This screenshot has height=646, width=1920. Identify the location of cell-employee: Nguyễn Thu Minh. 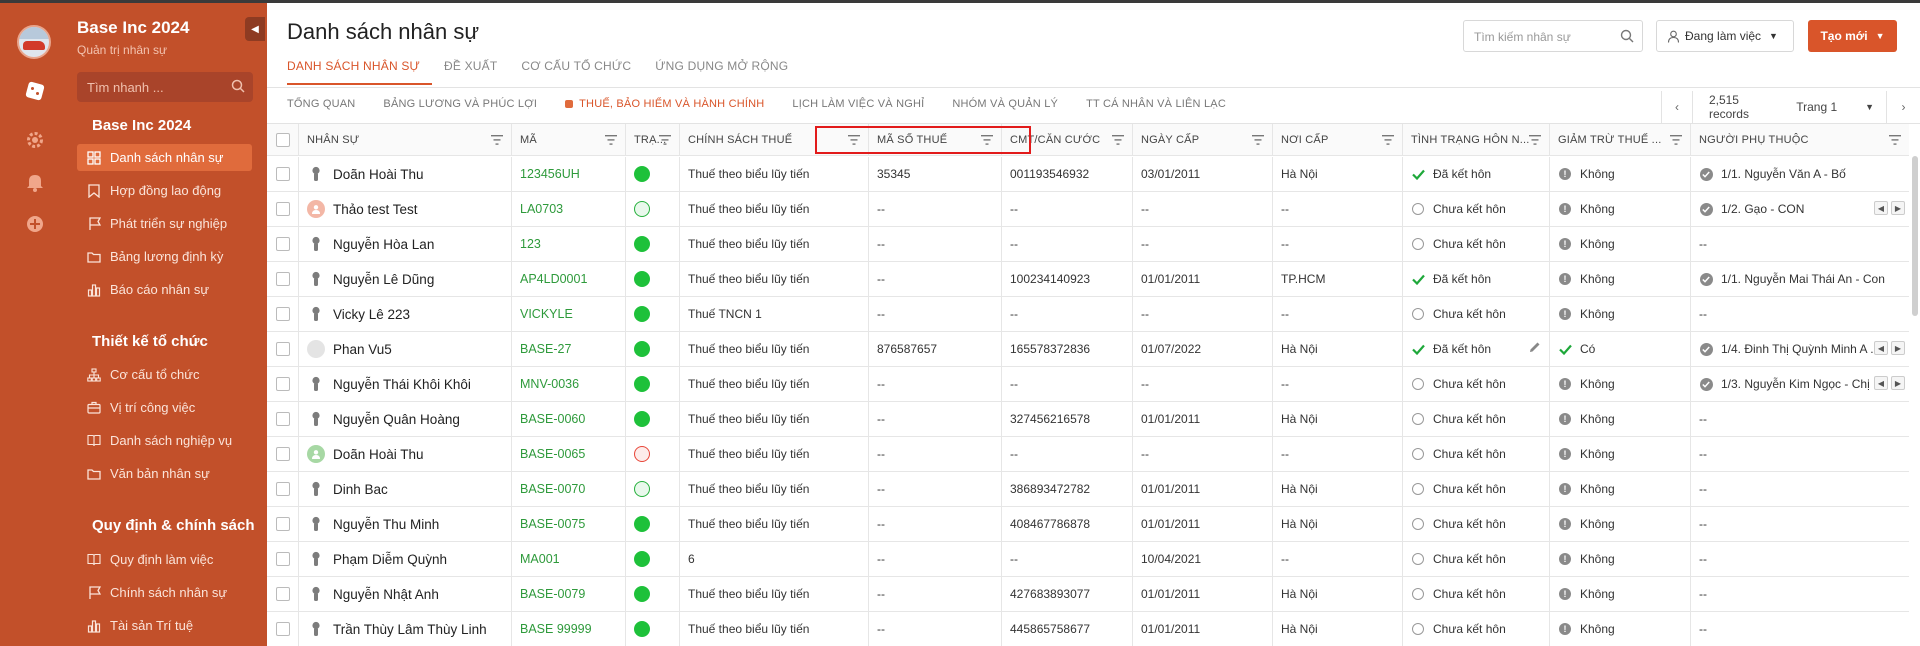
(405, 524).